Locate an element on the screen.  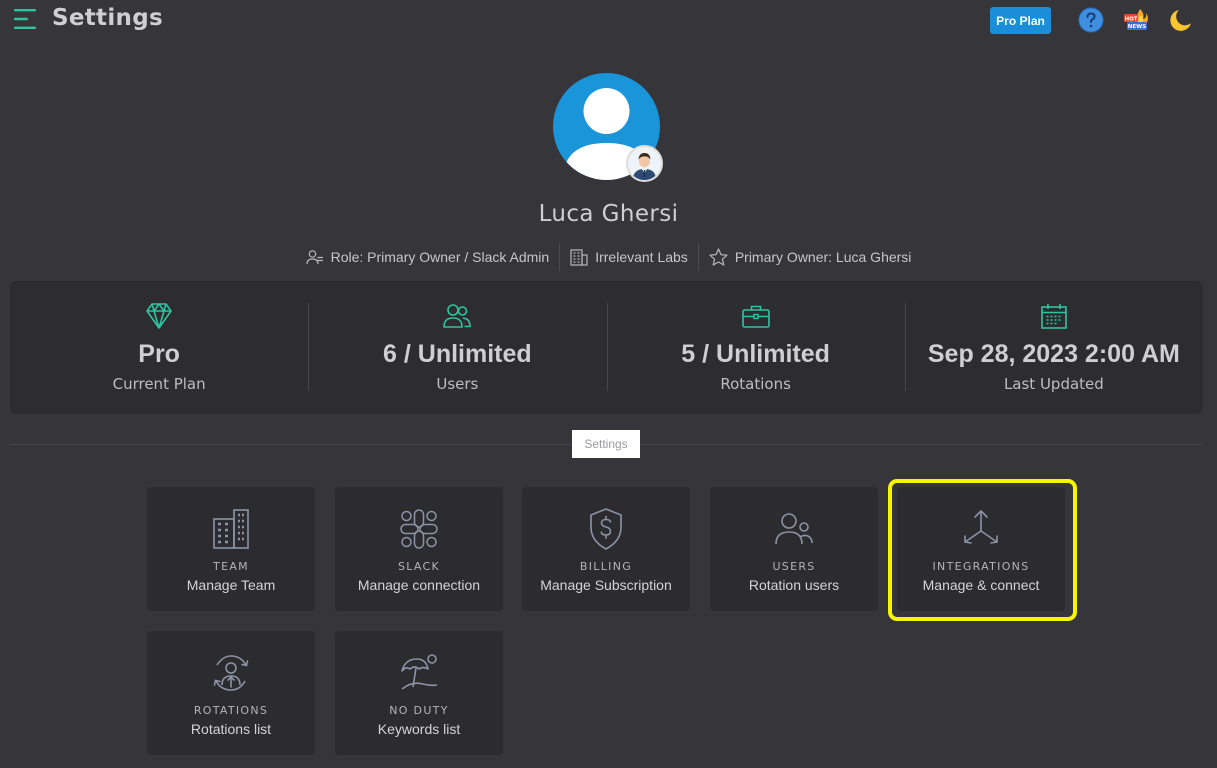
user-avatar-icon is located at coordinates (644, 163).